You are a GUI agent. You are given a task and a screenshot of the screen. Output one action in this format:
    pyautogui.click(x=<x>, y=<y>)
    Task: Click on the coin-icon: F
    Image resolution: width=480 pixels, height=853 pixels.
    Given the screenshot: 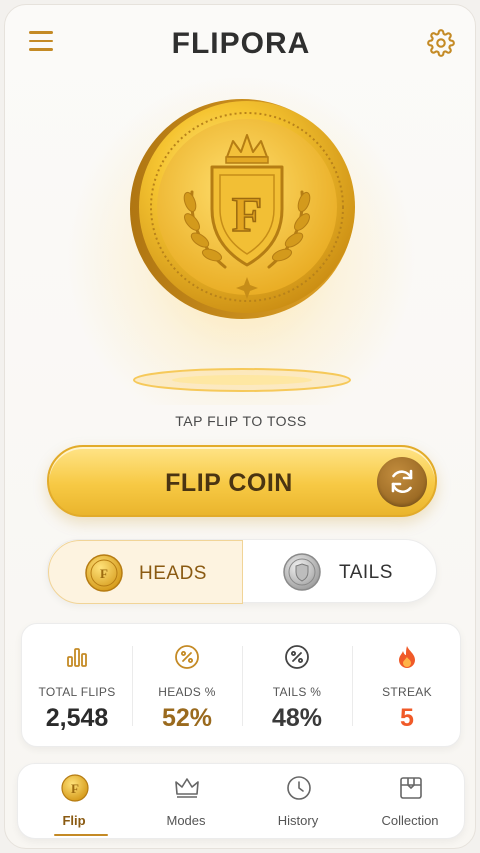 What is the action you would take?
    pyautogui.click(x=75, y=788)
    